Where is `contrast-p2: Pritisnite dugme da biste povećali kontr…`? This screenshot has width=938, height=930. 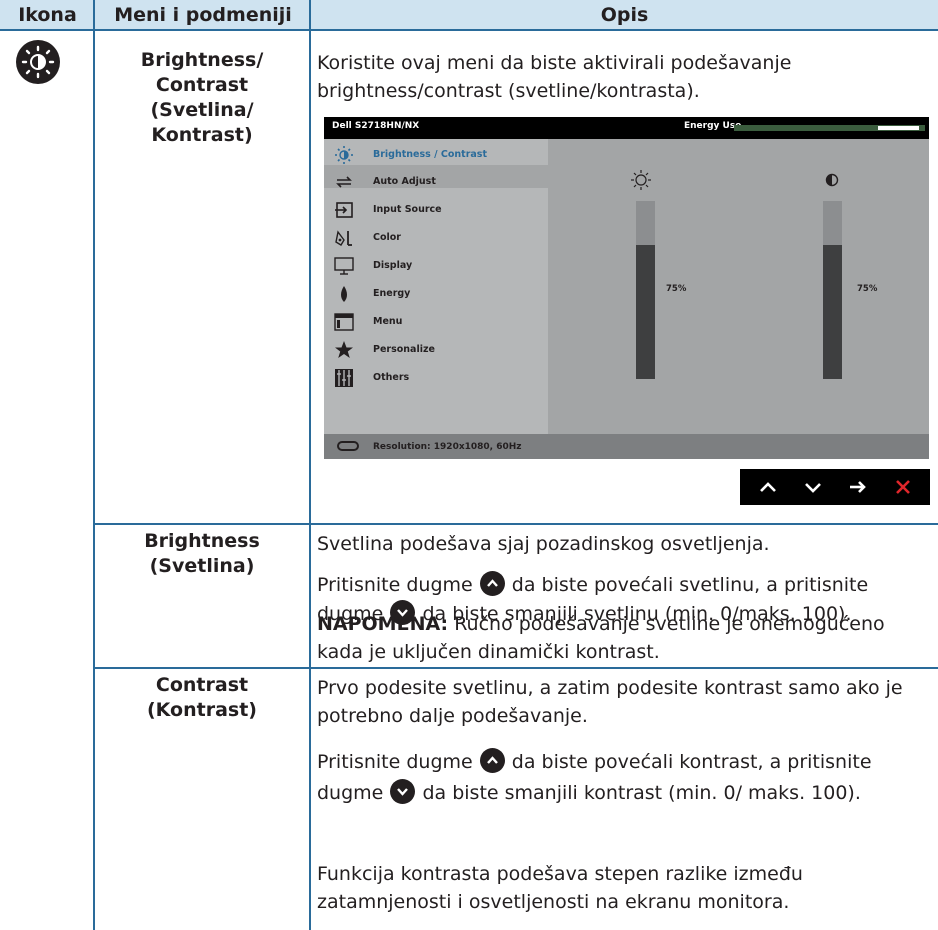
contrast-p2: Pritisnite dugme da biste povećali kontr… is located at coordinates (617, 778).